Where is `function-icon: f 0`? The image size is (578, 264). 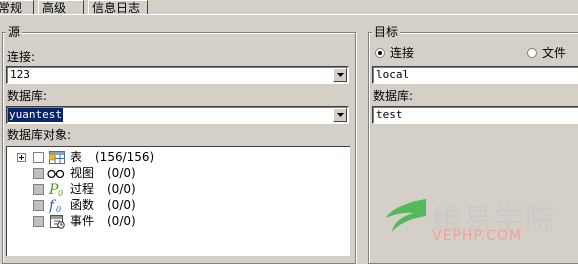 function-icon: f 0 is located at coordinates (56, 205).